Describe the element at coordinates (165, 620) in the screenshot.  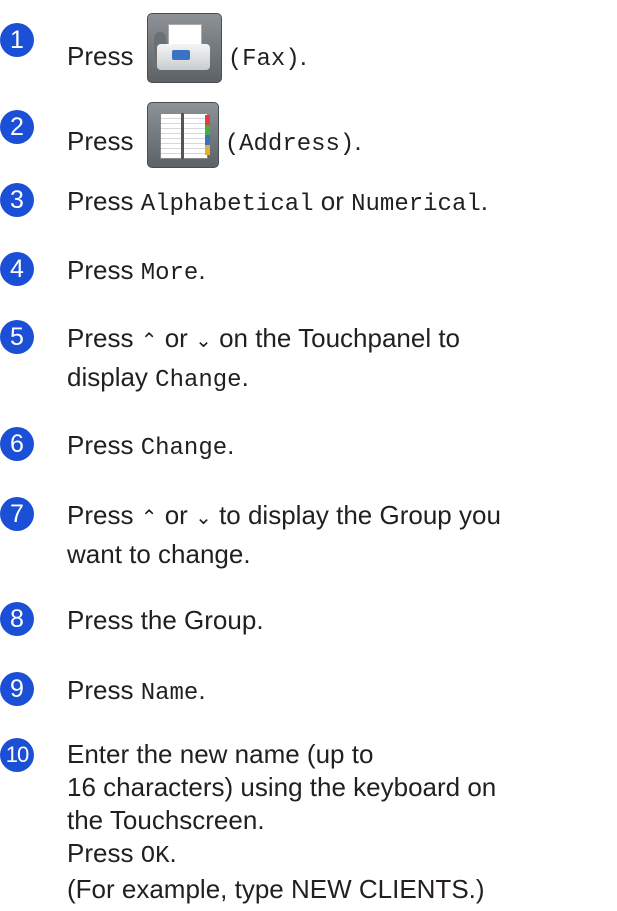
I see `step-text: Press the Group.` at that location.